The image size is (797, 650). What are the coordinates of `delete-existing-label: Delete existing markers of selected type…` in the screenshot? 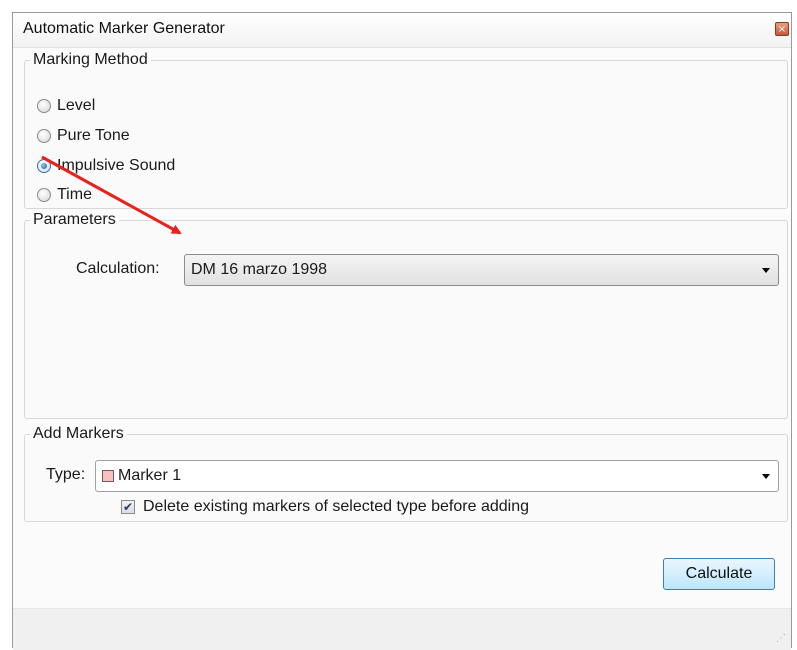 It's located at (336, 507).